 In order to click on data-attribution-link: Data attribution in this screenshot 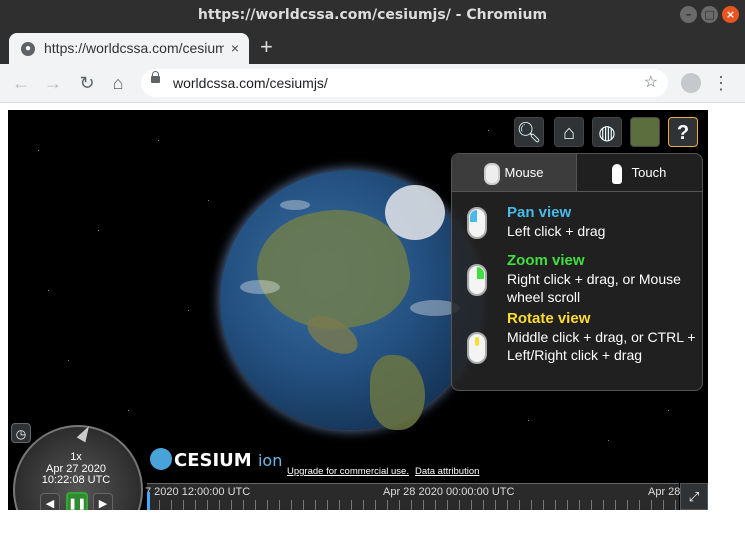, I will do `click(447, 471)`.